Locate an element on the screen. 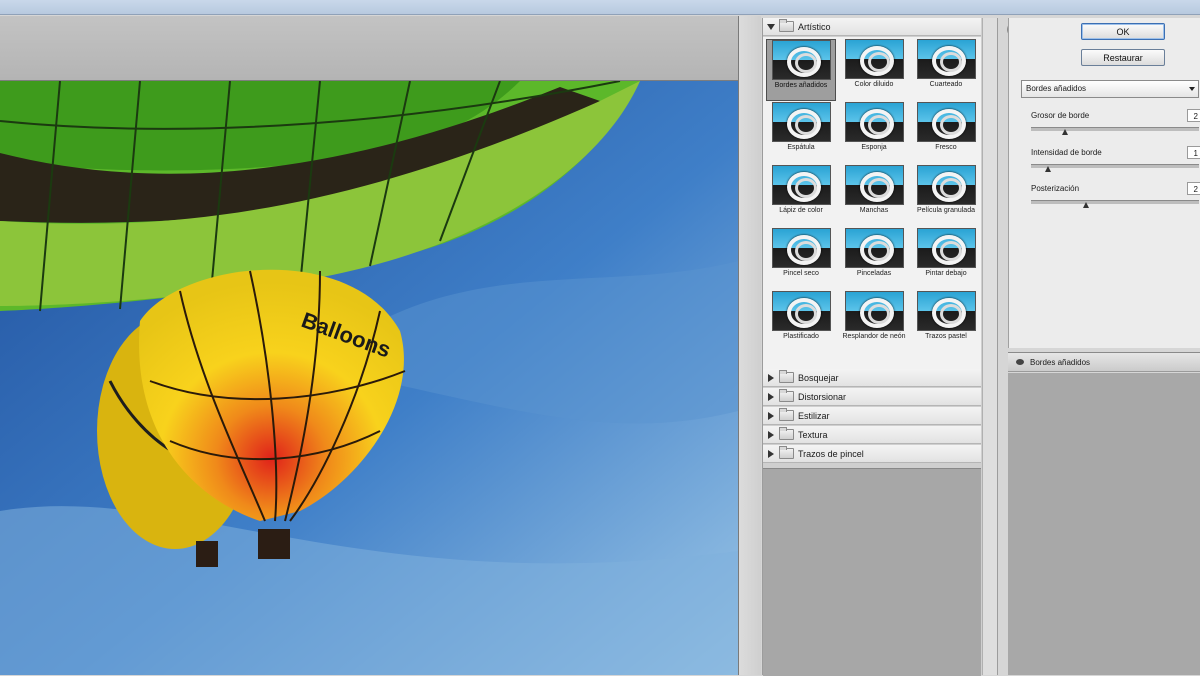 Image resolution: width=1200 pixels, height=676 pixels. expand-down-icon is located at coordinates (771, 26).